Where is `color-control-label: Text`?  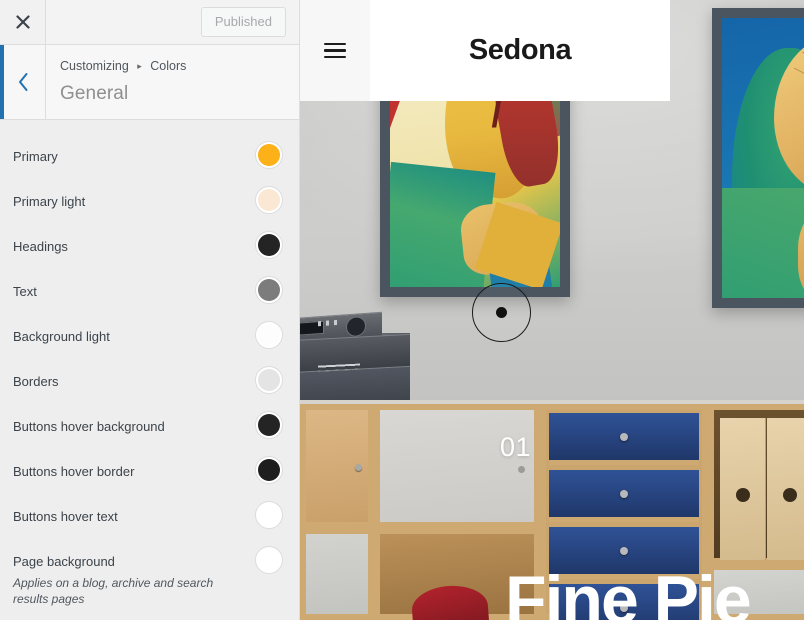 color-control-label: Text is located at coordinates (25, 291).